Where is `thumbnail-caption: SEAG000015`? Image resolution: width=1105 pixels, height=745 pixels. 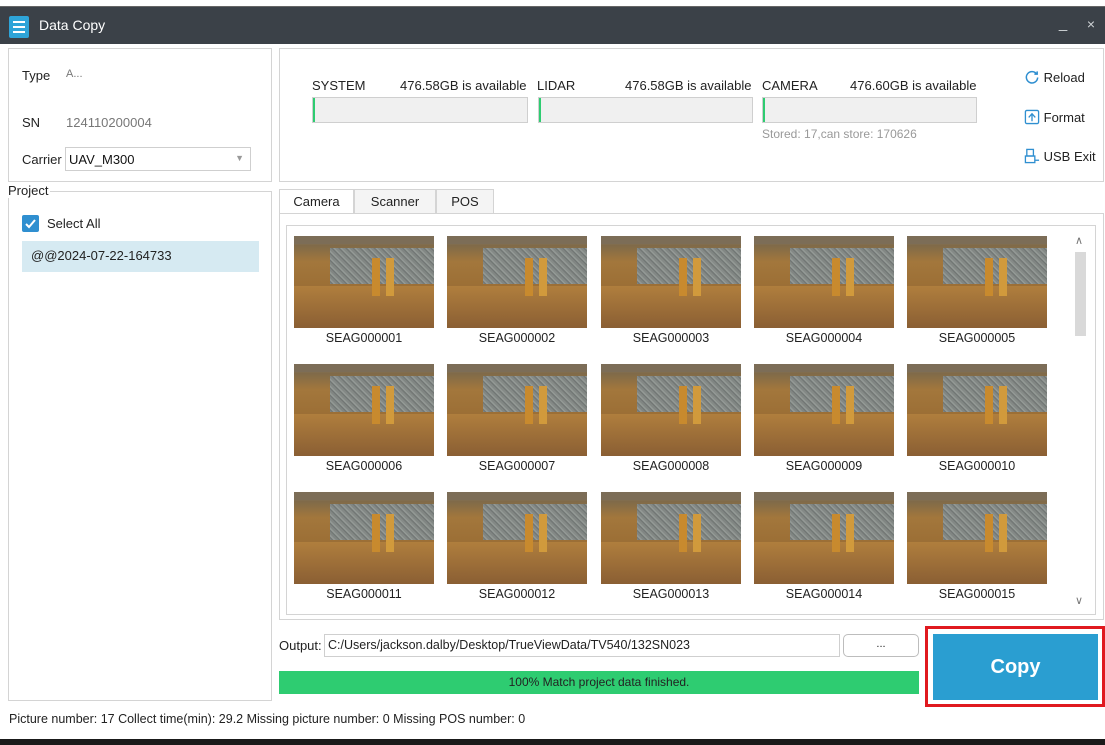
thumbnail-caption: SEAG000015 is located at coordinates (977, 594).